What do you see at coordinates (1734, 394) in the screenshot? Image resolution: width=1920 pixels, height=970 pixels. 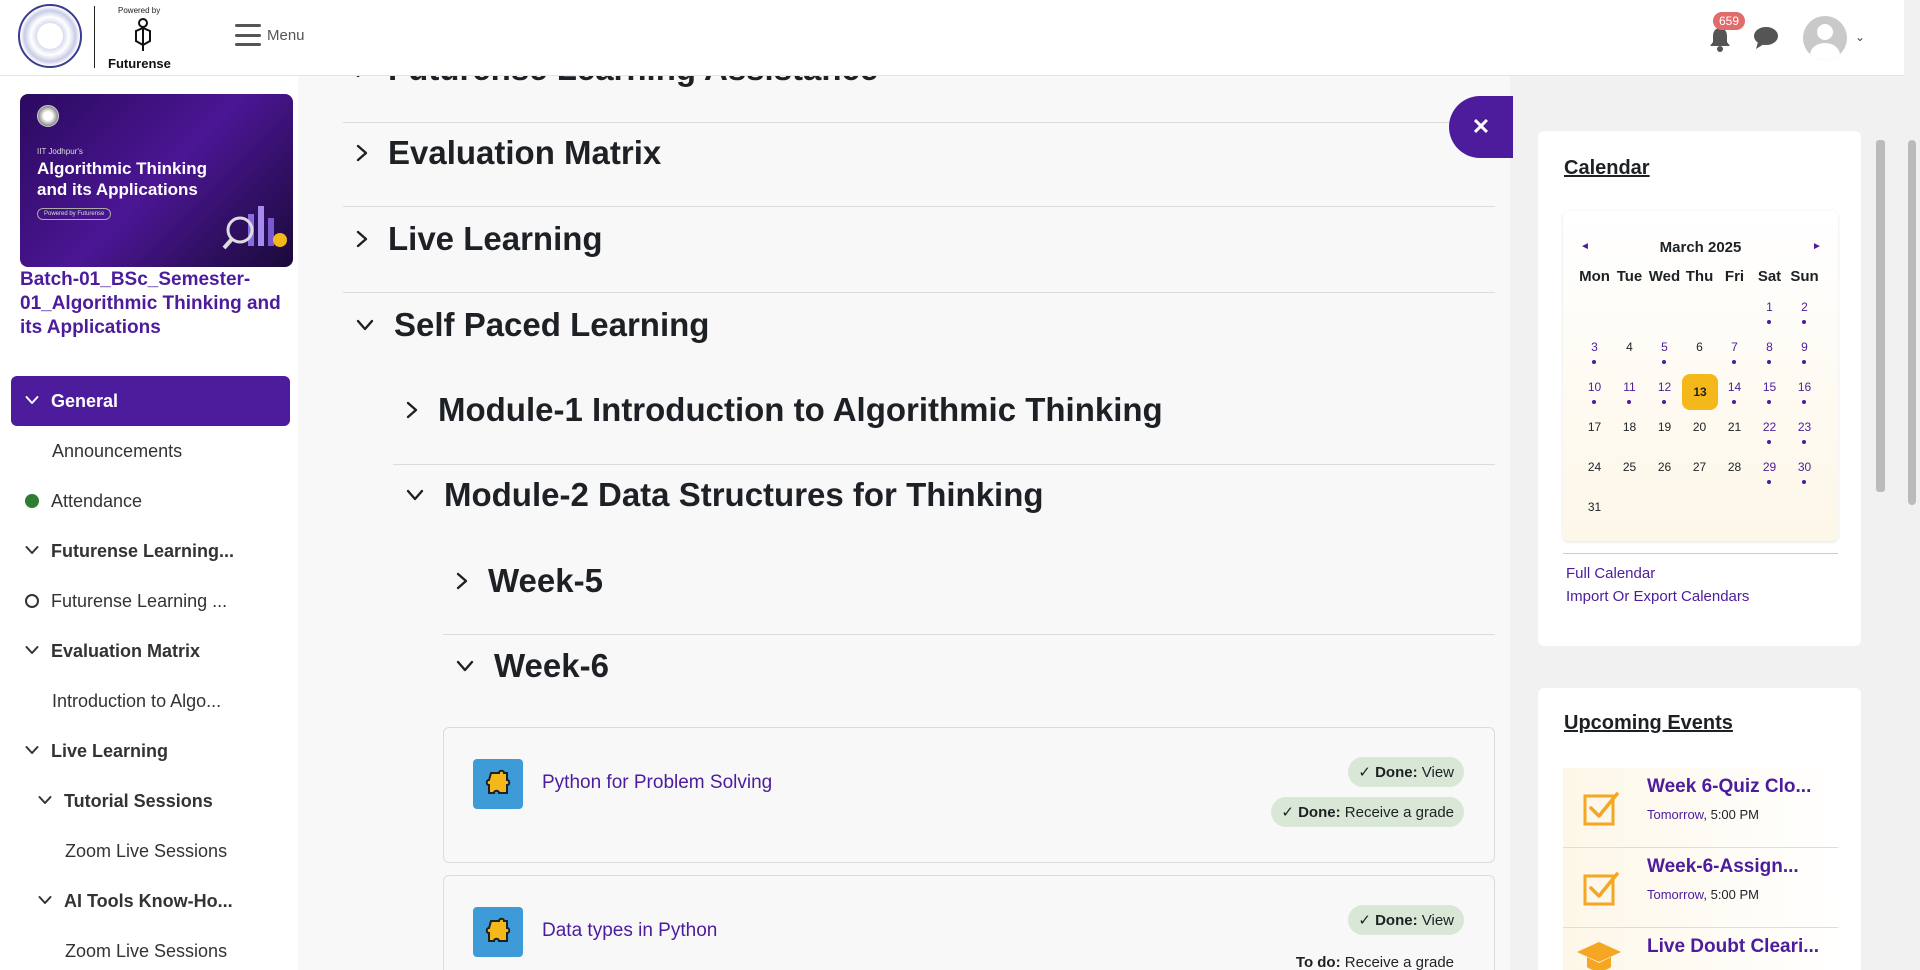 I see `calendar-day: 14` at bounding box center [1734, 394].